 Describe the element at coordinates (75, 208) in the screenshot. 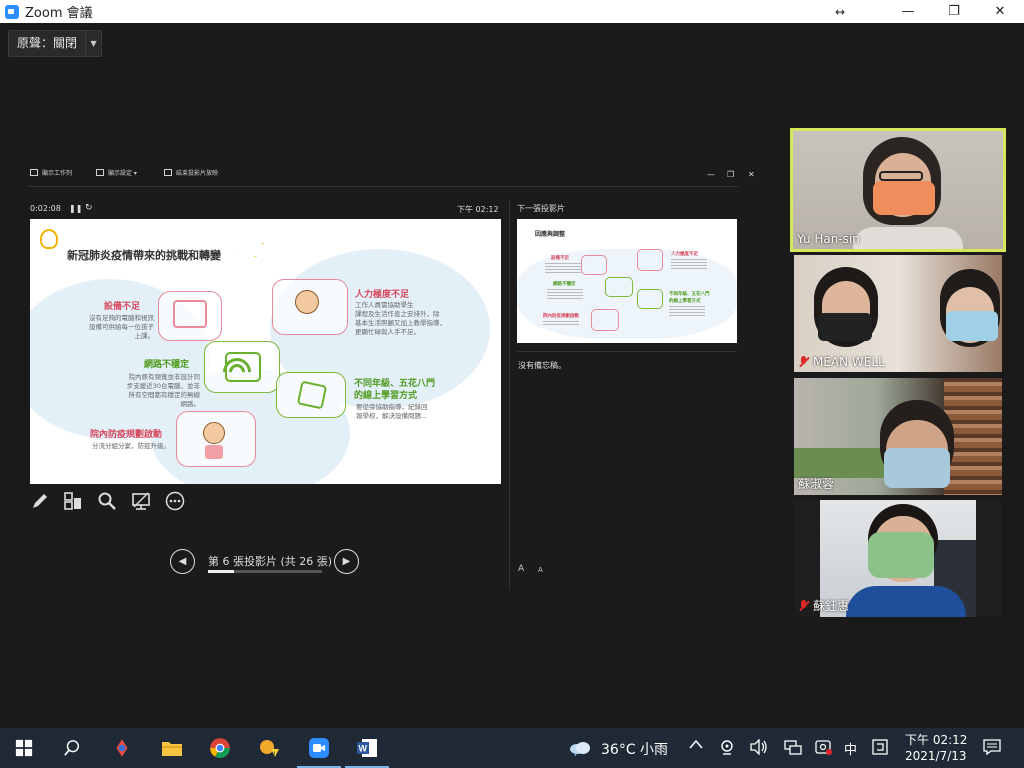

I see `pause-timer-button: ❚❚` at that location.